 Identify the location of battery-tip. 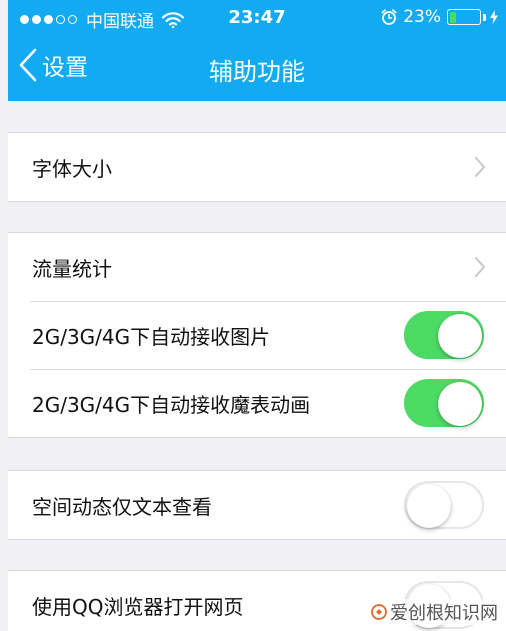
(484, 17).